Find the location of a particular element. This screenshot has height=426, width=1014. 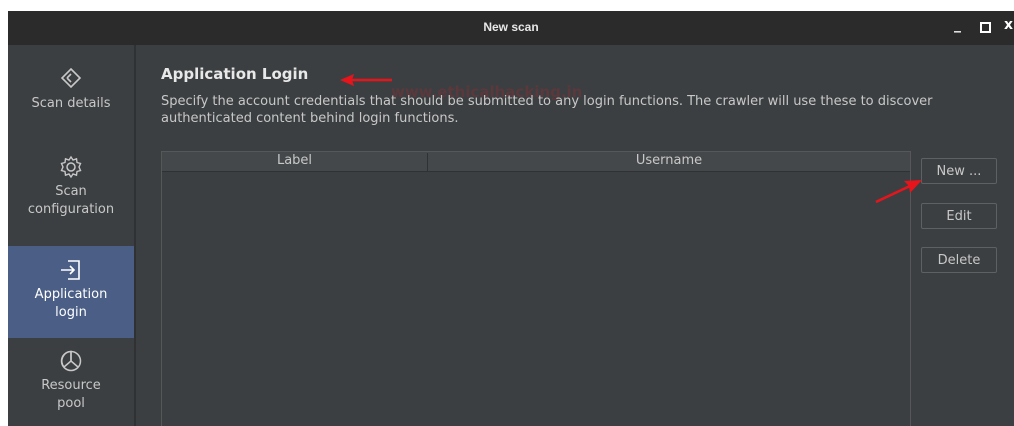

sidebar-item-label: Application login is located at coordinates (71, 303).